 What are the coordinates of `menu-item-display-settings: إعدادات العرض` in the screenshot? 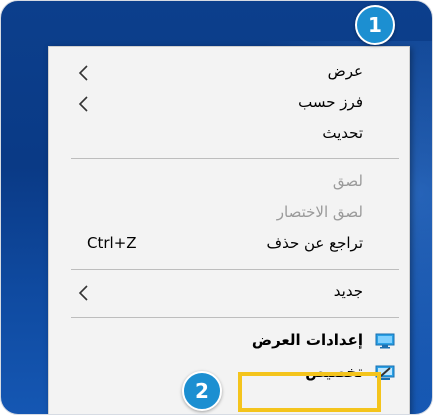 It's located at (229, 342).